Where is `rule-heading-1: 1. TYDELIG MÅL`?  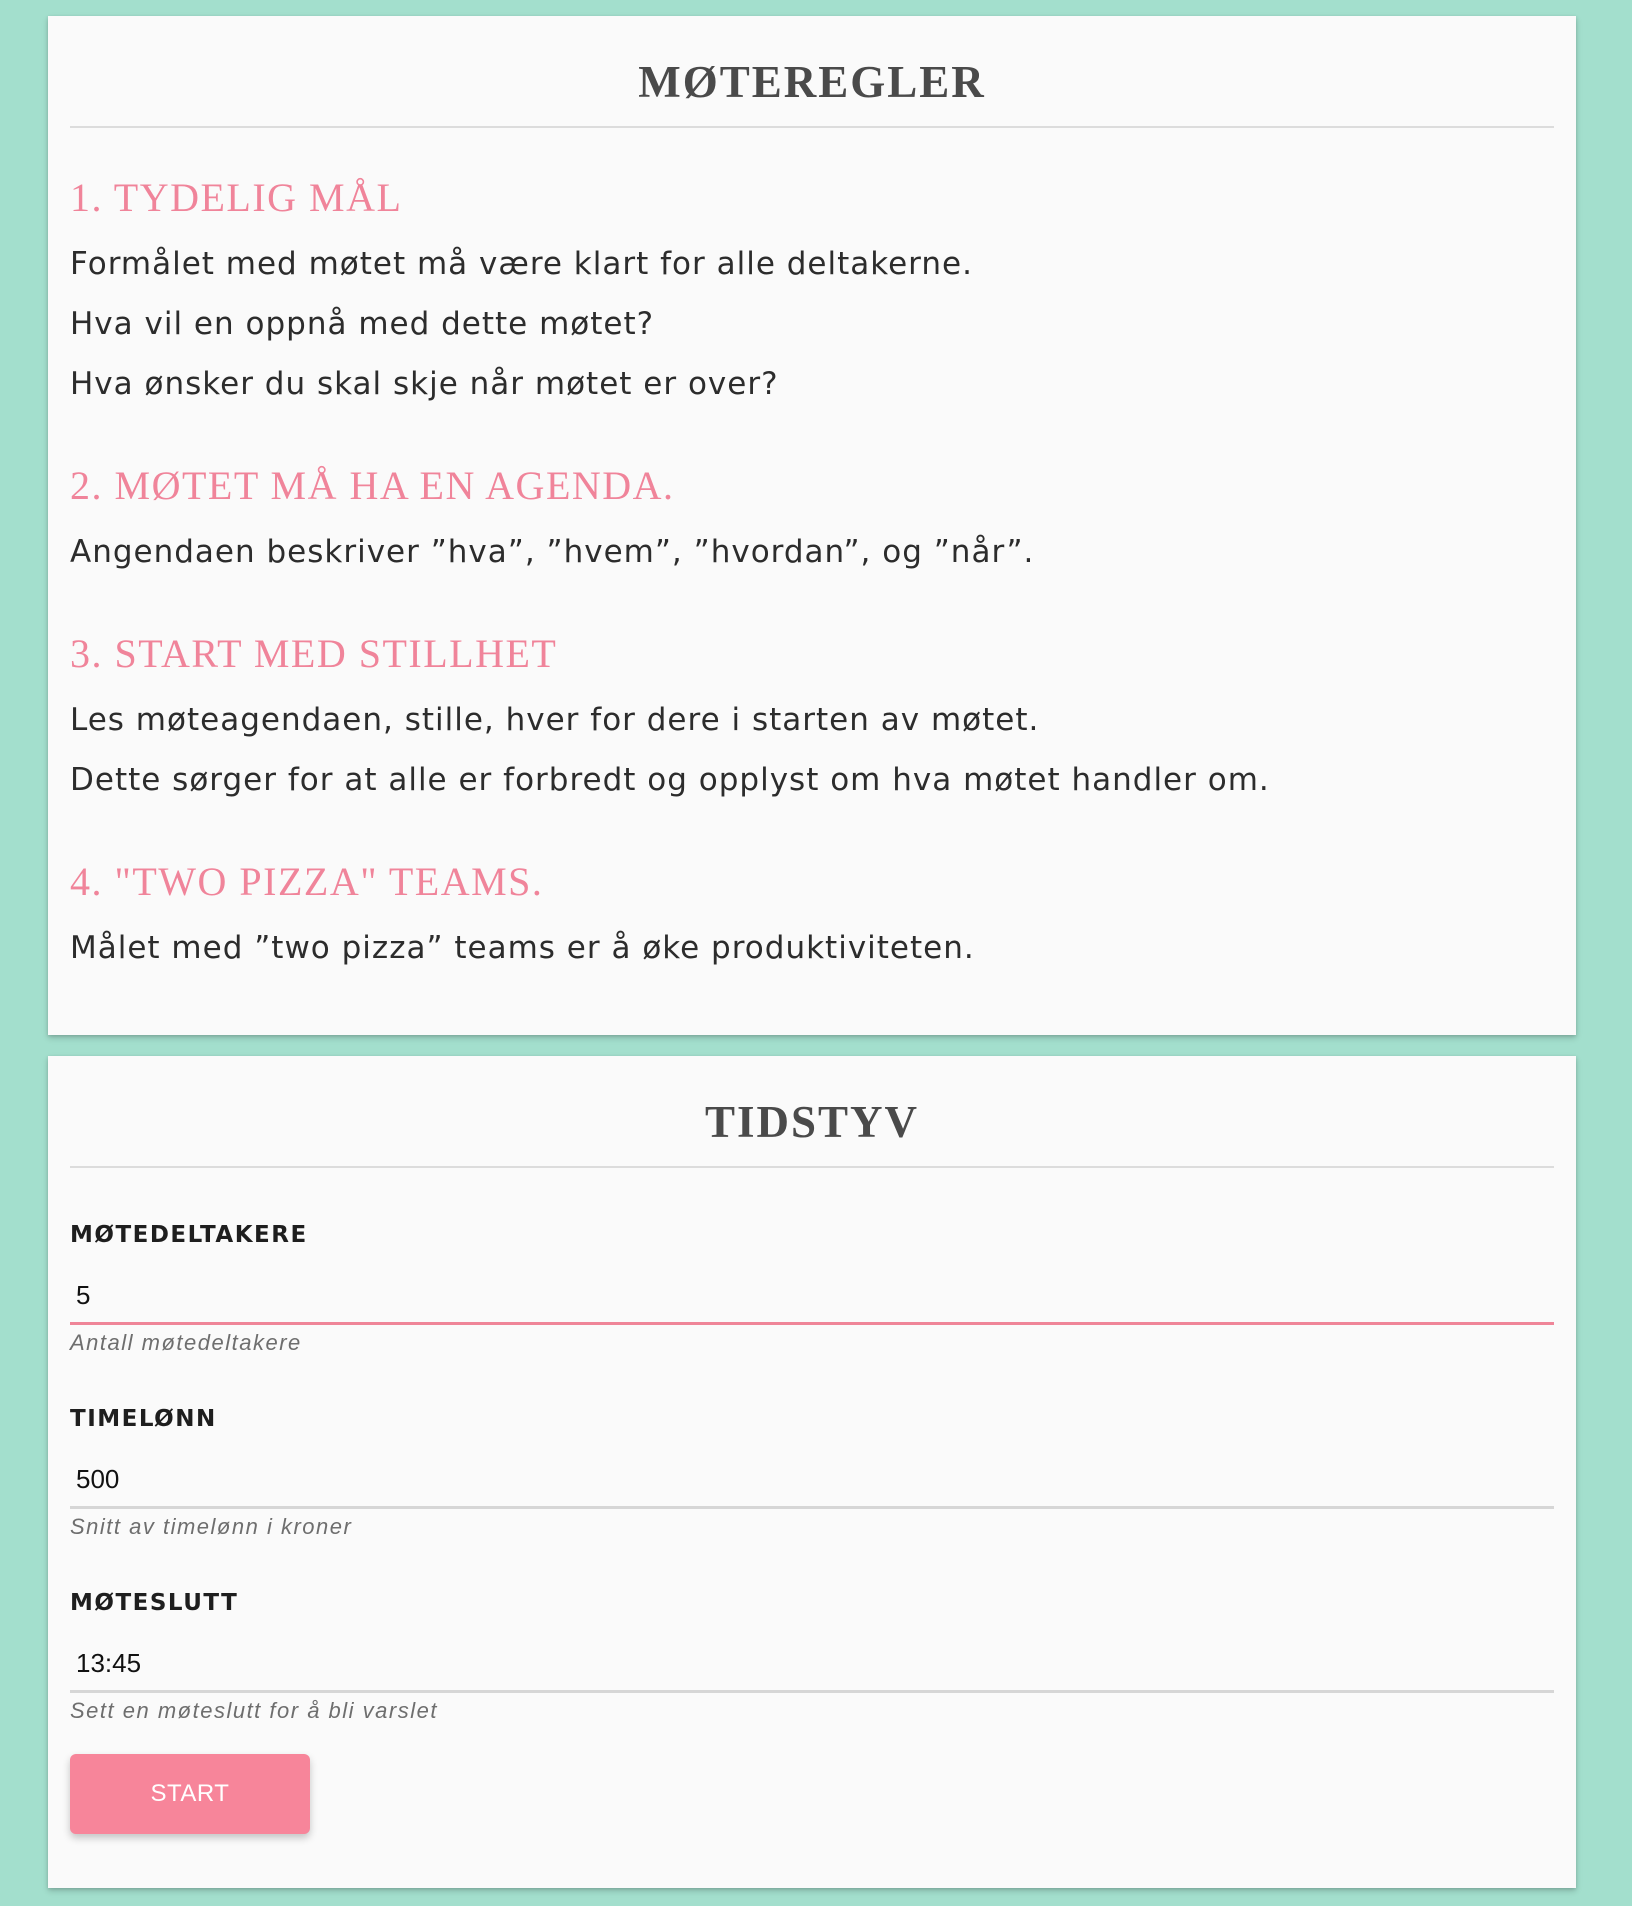 rule-heading-1: 1. TYDELIG MÅL is located at coordinates (236, 197).